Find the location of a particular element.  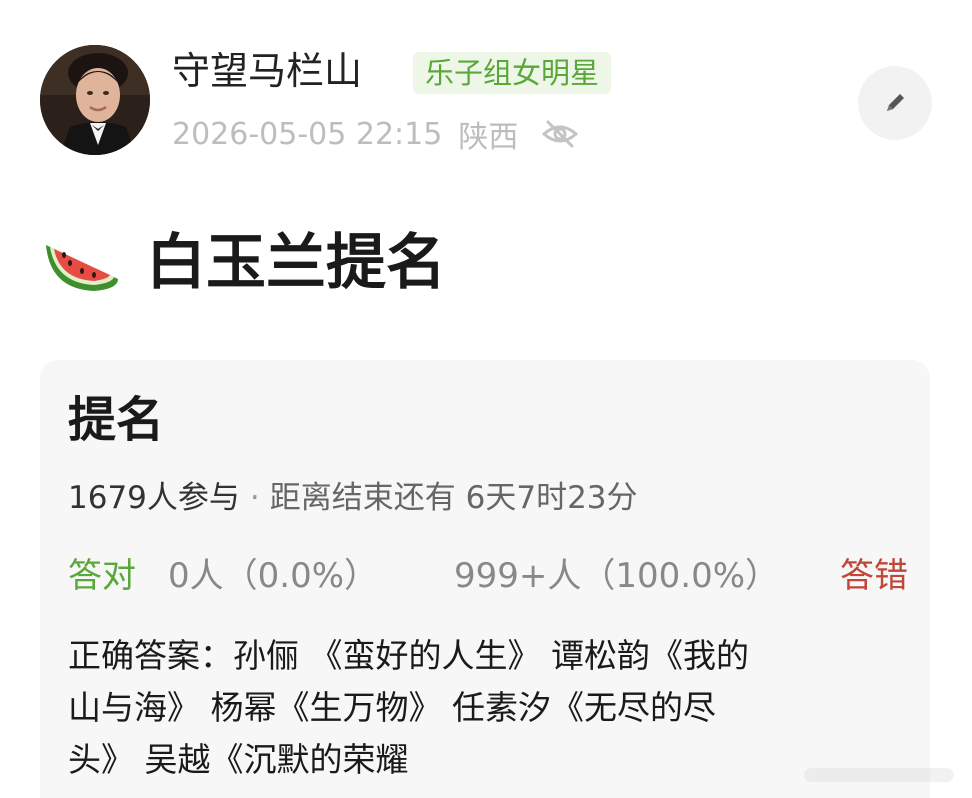

watermark-logo is located at coordinates (879, 775).